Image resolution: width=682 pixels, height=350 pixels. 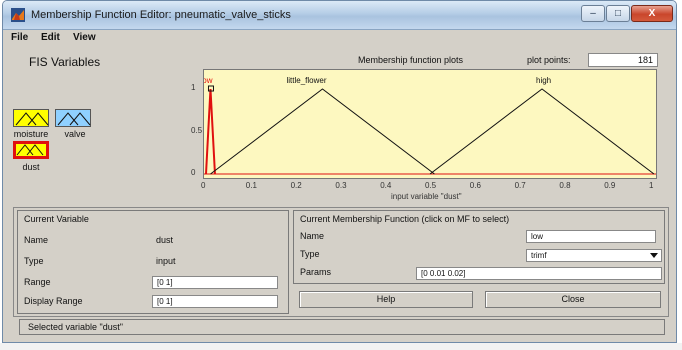 I want to click on menu-file: File, so click(x=19, y=37).